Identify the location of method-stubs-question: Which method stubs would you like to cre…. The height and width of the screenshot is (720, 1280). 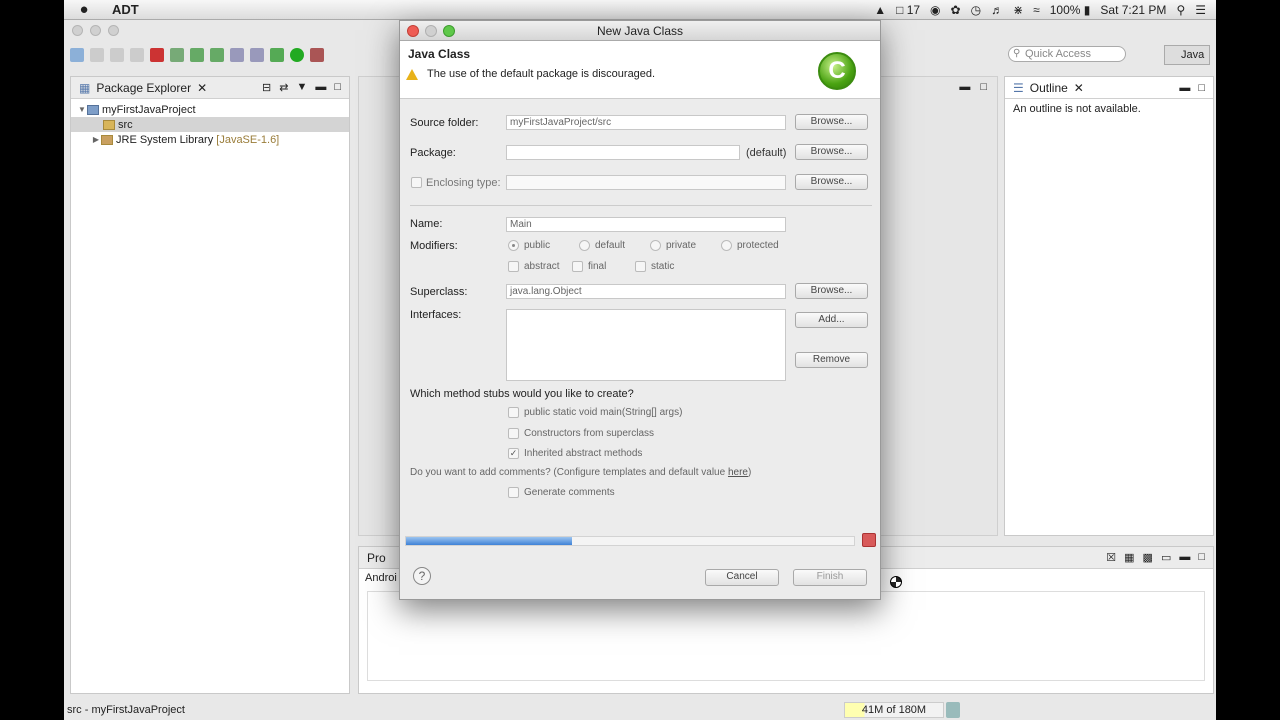
(522, 394).